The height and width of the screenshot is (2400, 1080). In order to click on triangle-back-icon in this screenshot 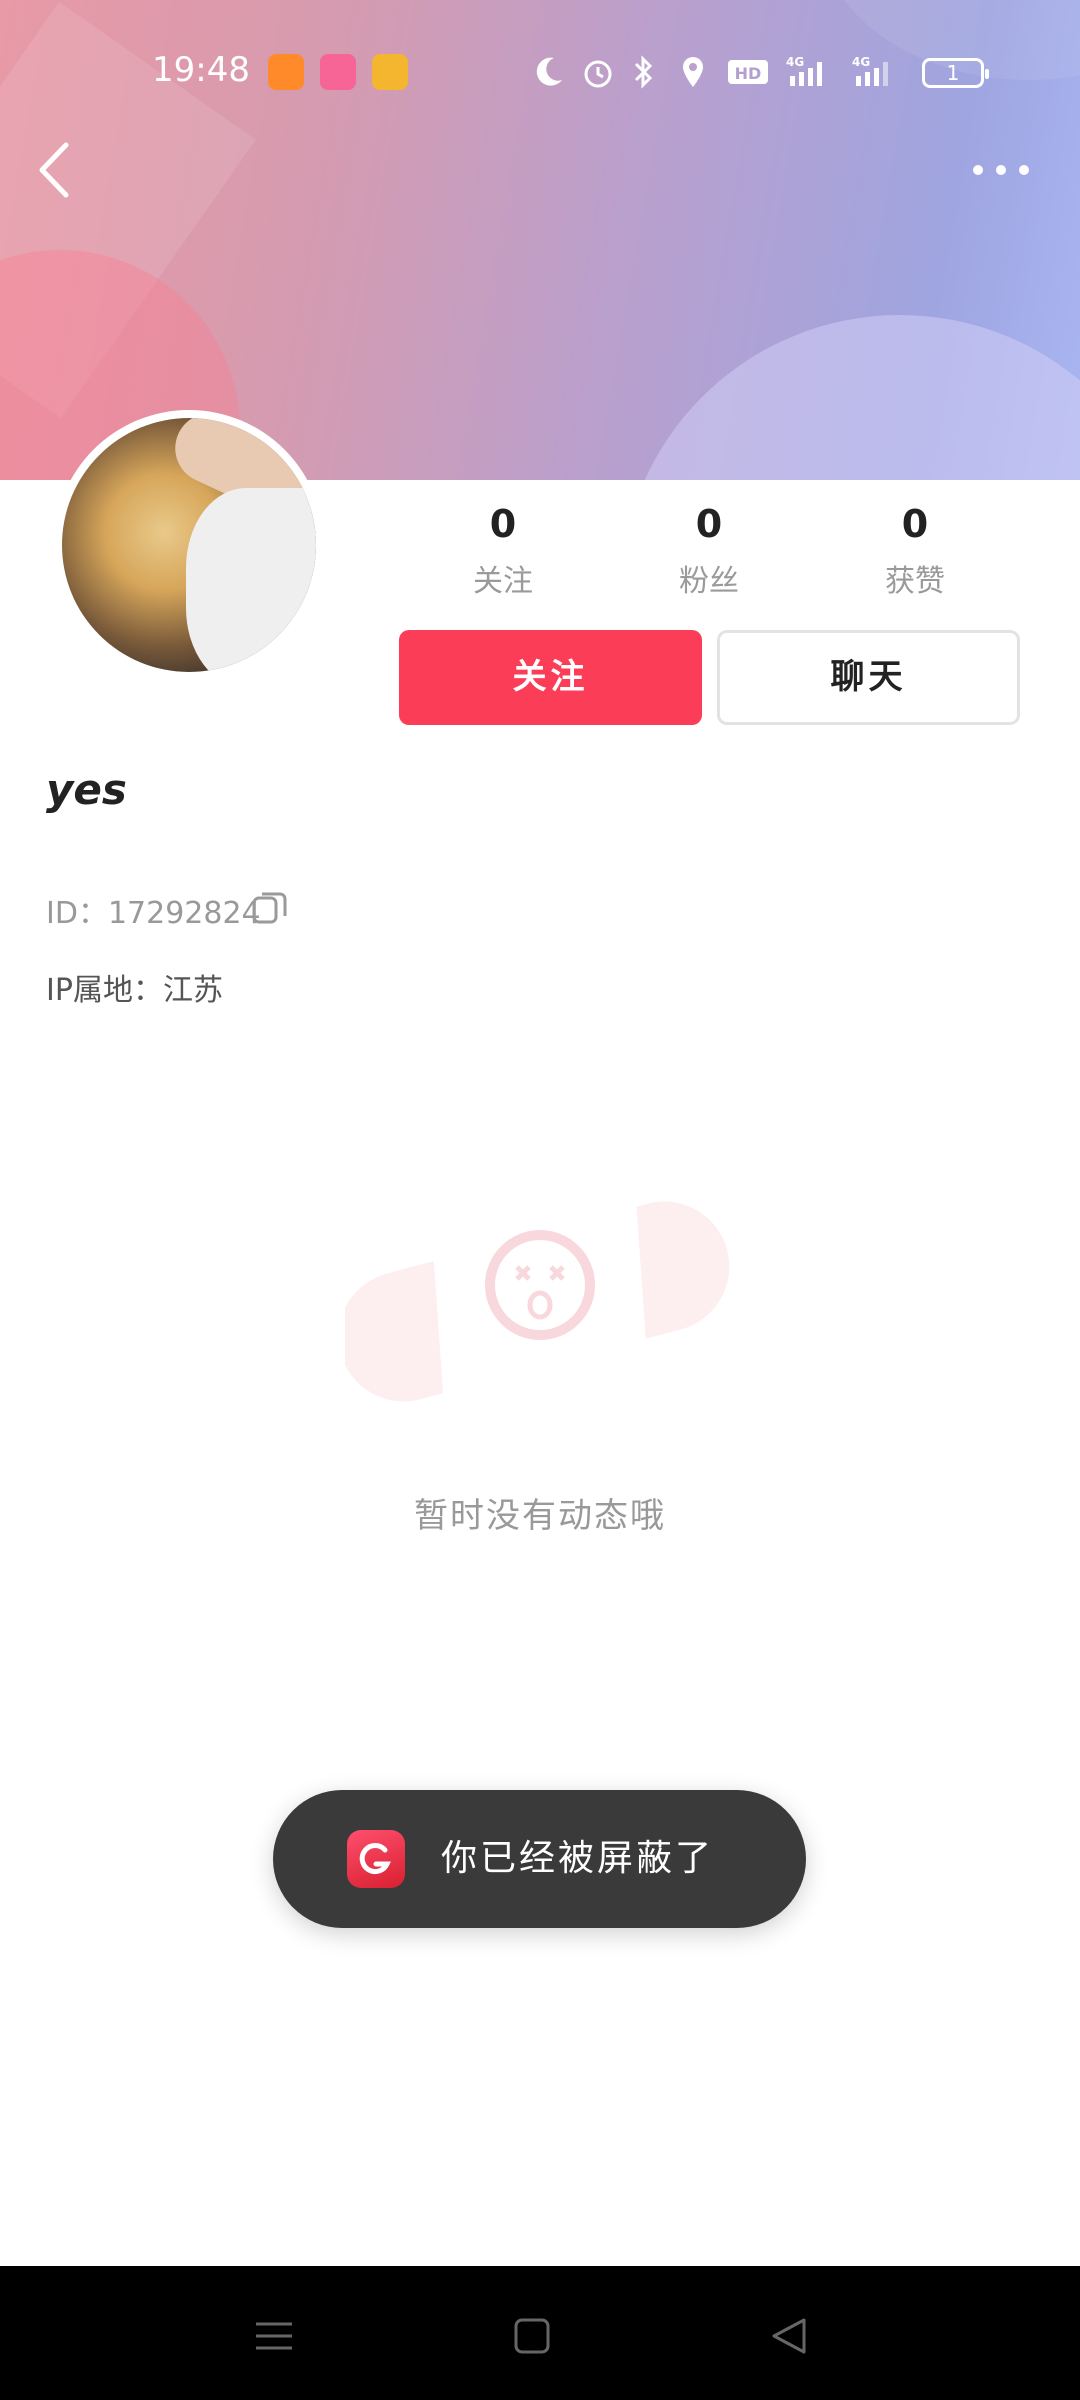, I will do `click(789, 2336)`.